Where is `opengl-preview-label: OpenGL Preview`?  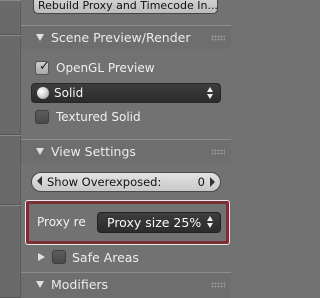 opengl-preview-label: OpenGL Preview is located at coordinates (105, 68).